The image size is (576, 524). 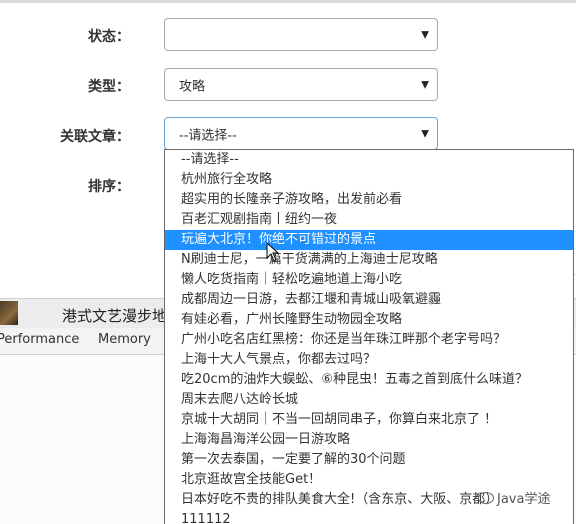 What do you see at coordinates (369, 260) in the screenshot?
I see `dropdown-option: N刷迪士尼，一篇干货满满的上海迪士尼攻略` at bounding box center [369, 260].